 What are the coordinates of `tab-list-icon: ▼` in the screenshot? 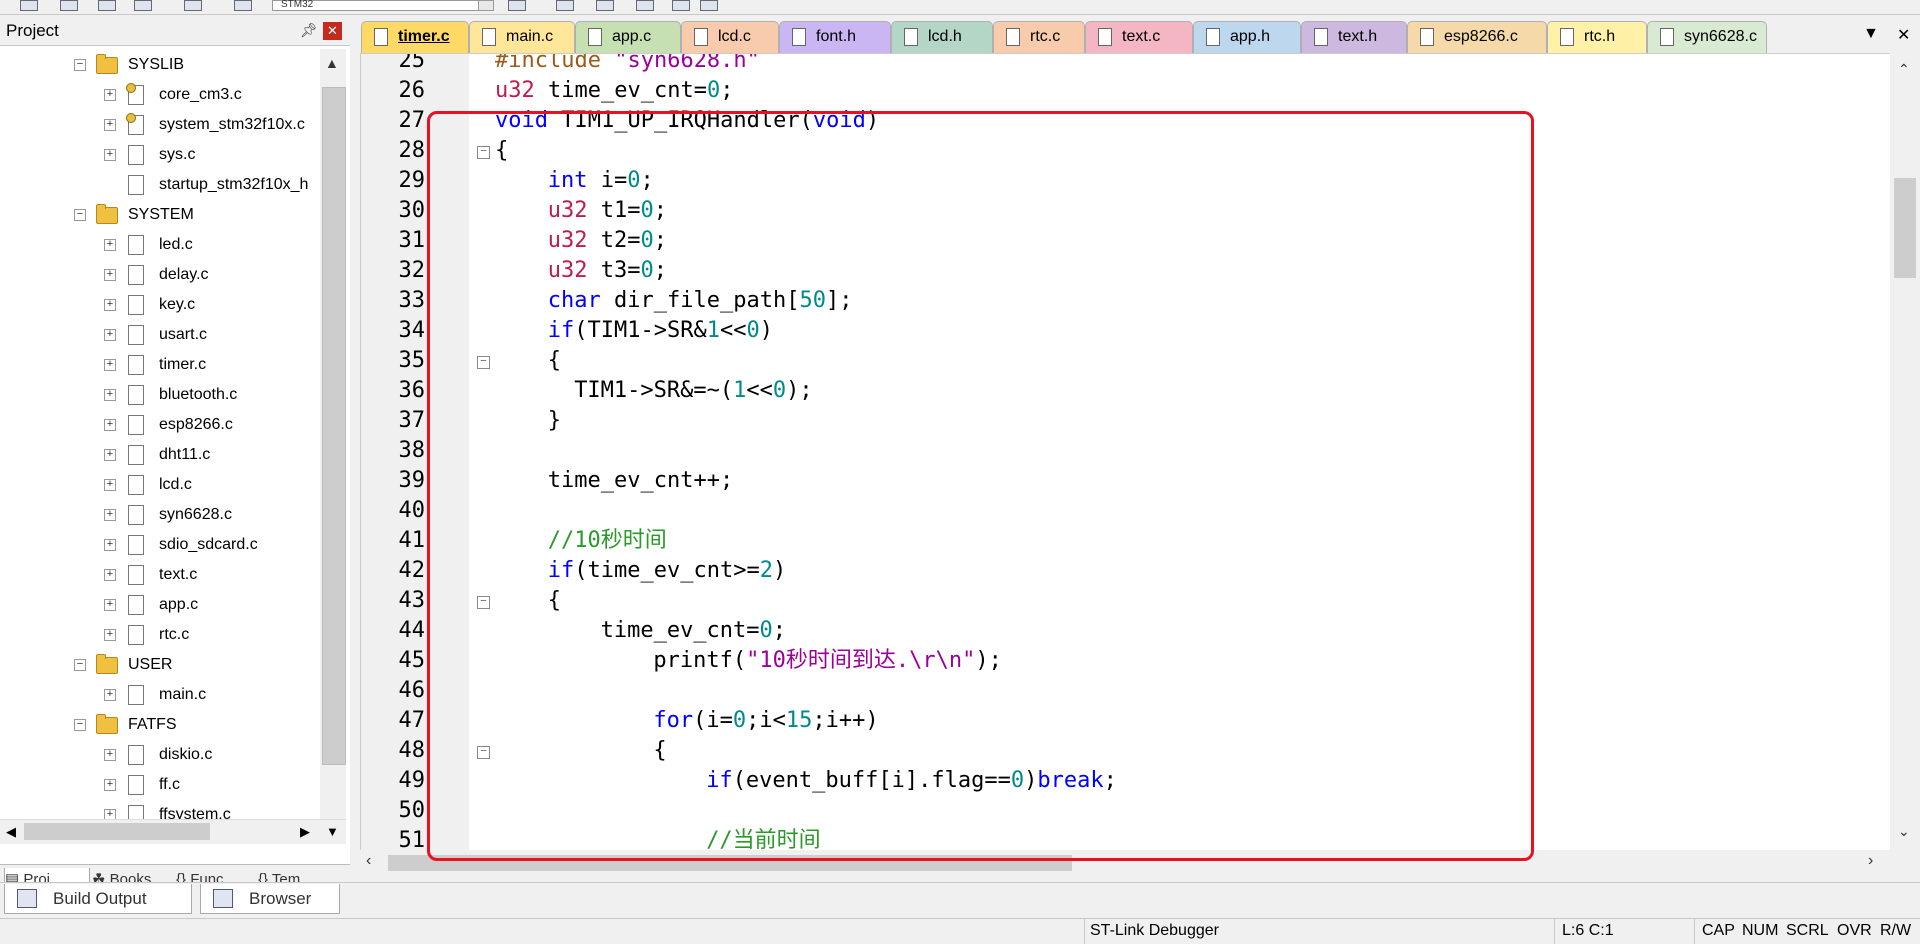 It's located at (1871, 34).